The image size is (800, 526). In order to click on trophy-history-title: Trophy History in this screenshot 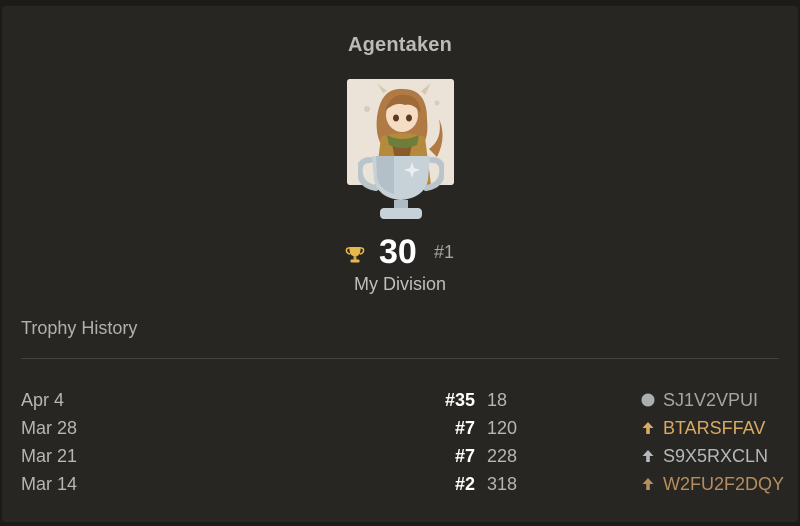, I will do `click(79, 328)`.